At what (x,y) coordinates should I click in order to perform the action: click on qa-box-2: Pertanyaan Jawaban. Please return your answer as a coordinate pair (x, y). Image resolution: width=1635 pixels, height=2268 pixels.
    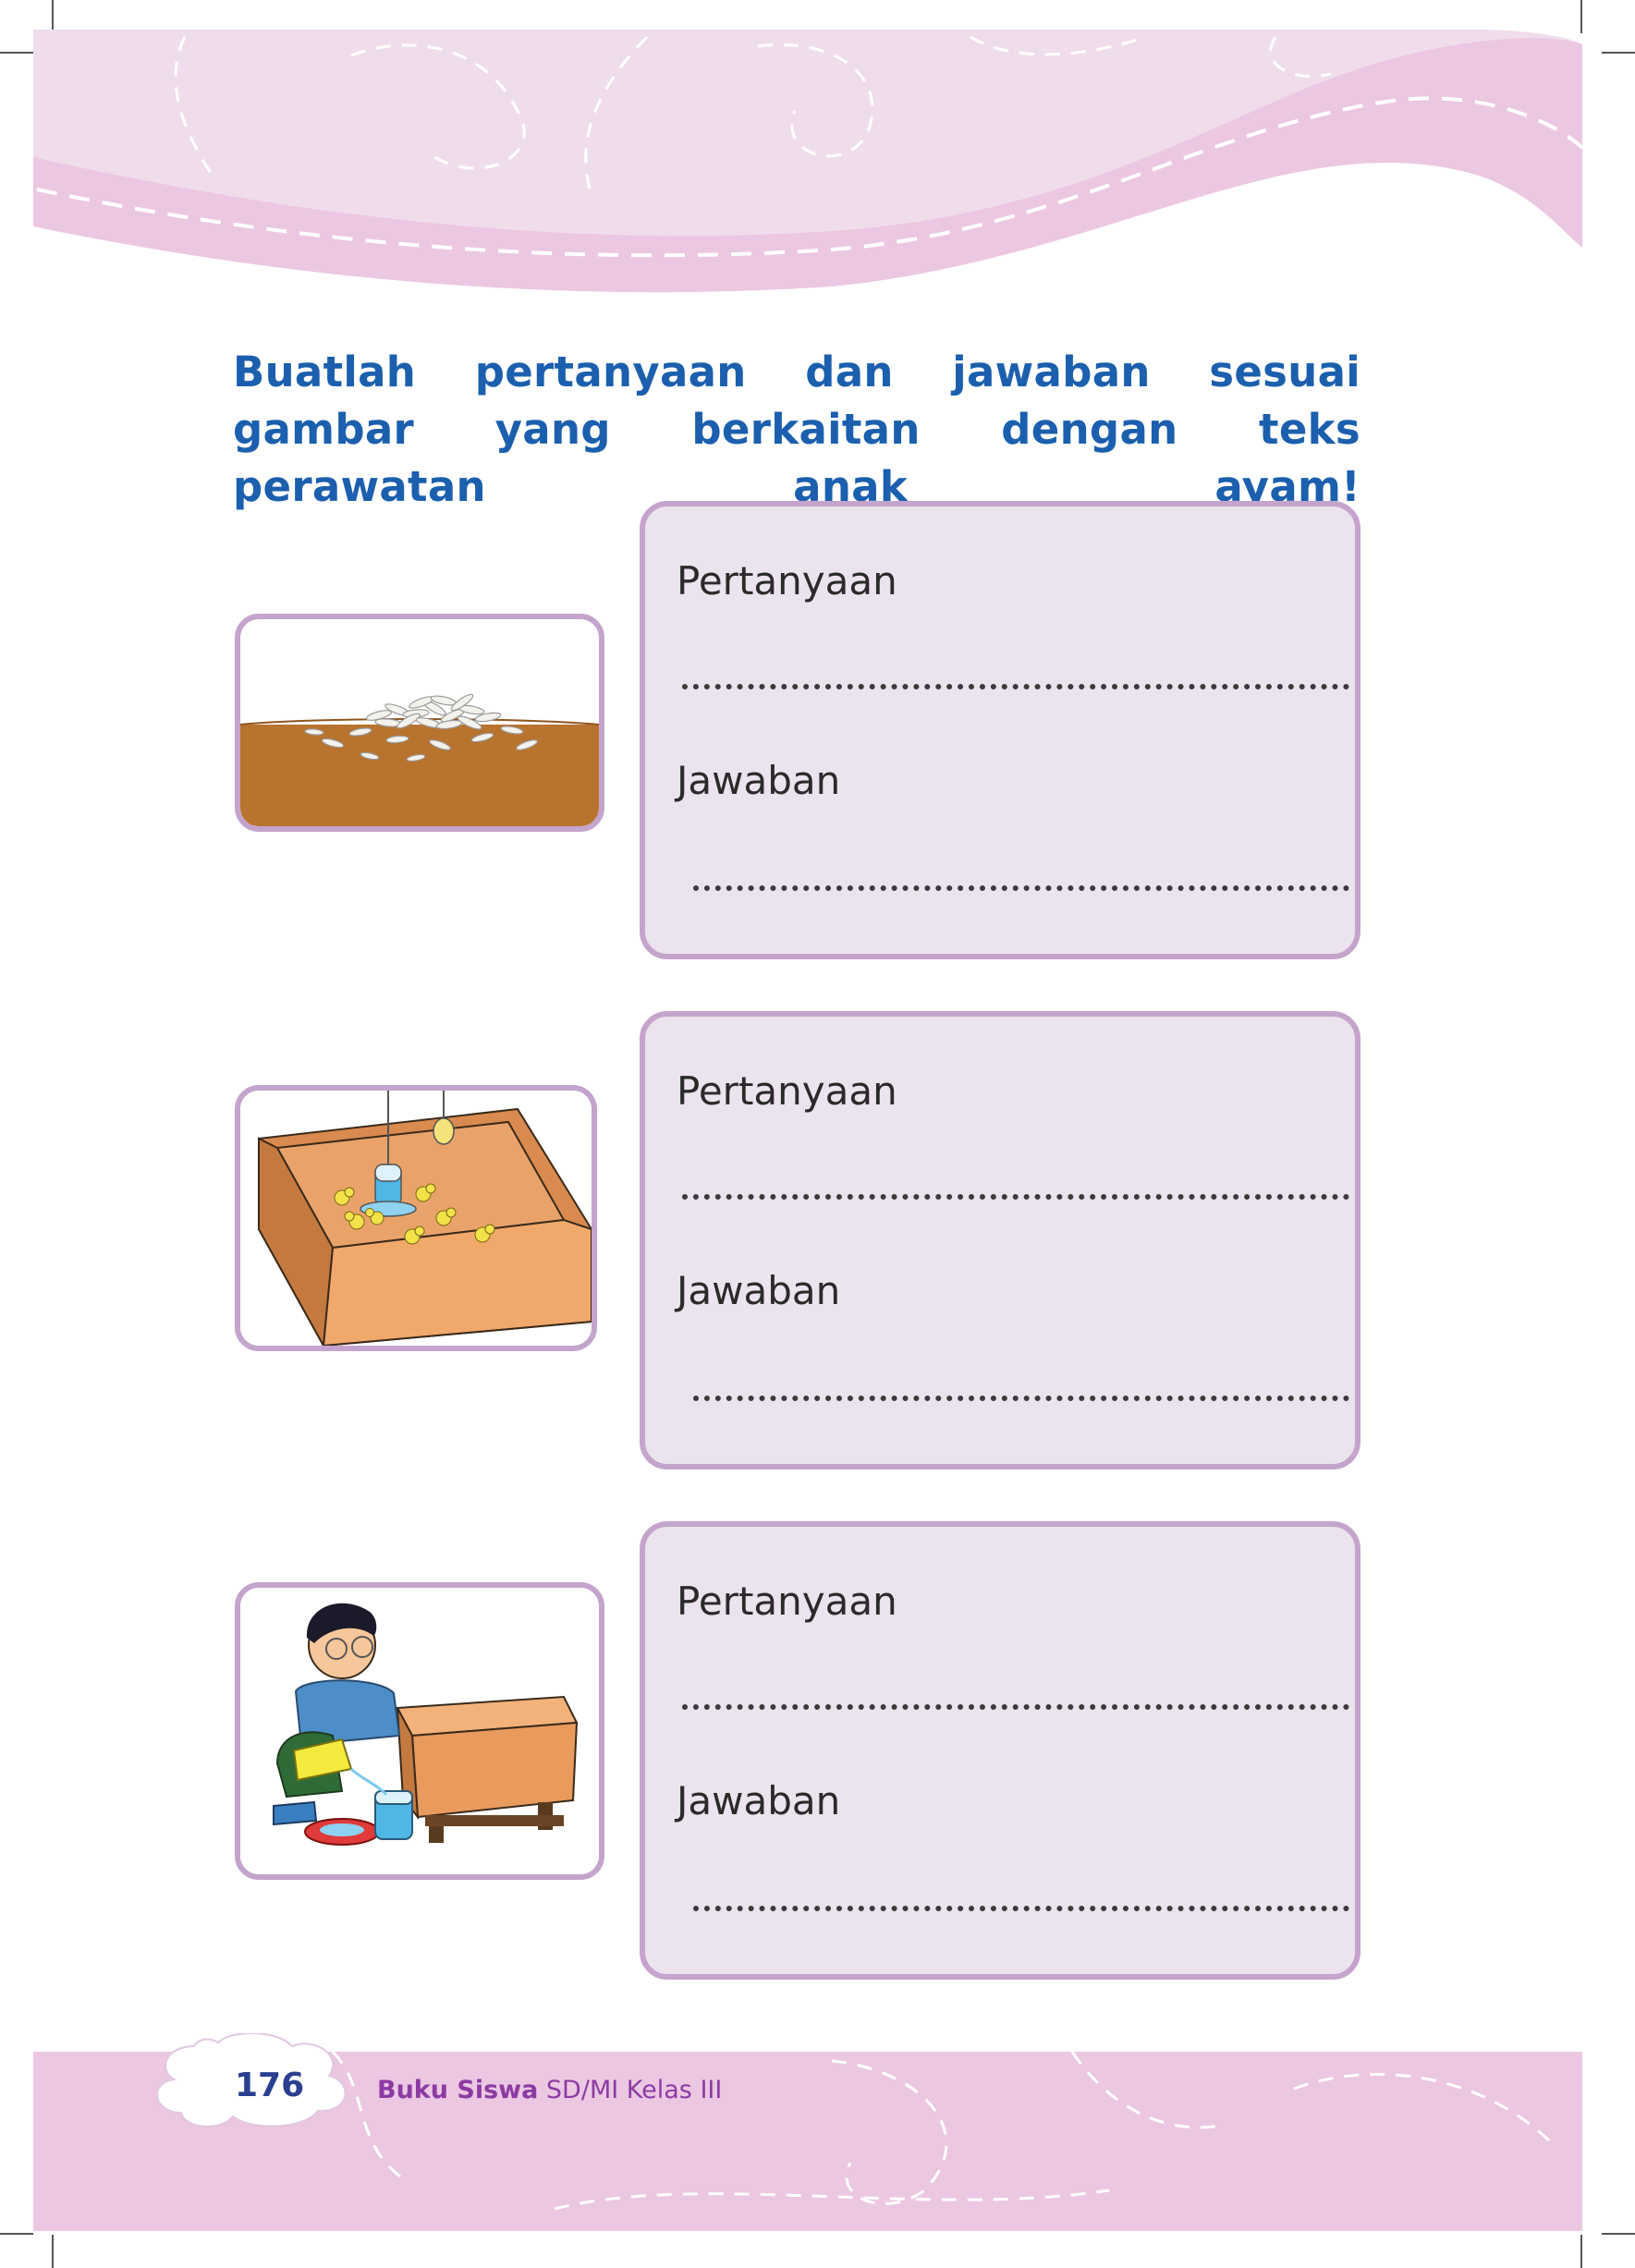
    Looking at the image, I should click on (1000, 1240).